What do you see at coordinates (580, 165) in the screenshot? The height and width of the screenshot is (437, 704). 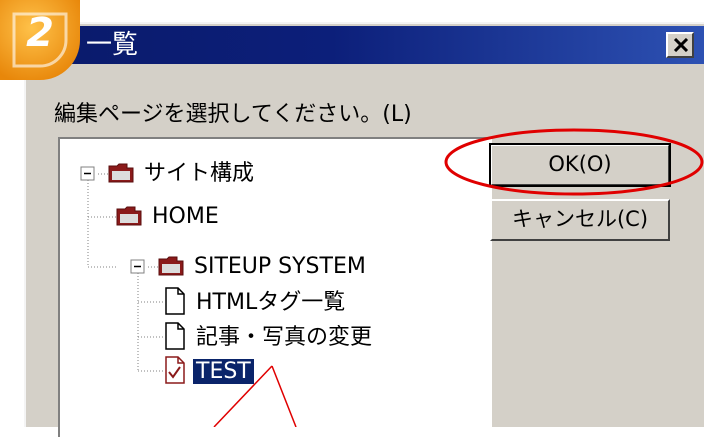 I see `ok-button: OK(O)` at bounding box center [580, 165].